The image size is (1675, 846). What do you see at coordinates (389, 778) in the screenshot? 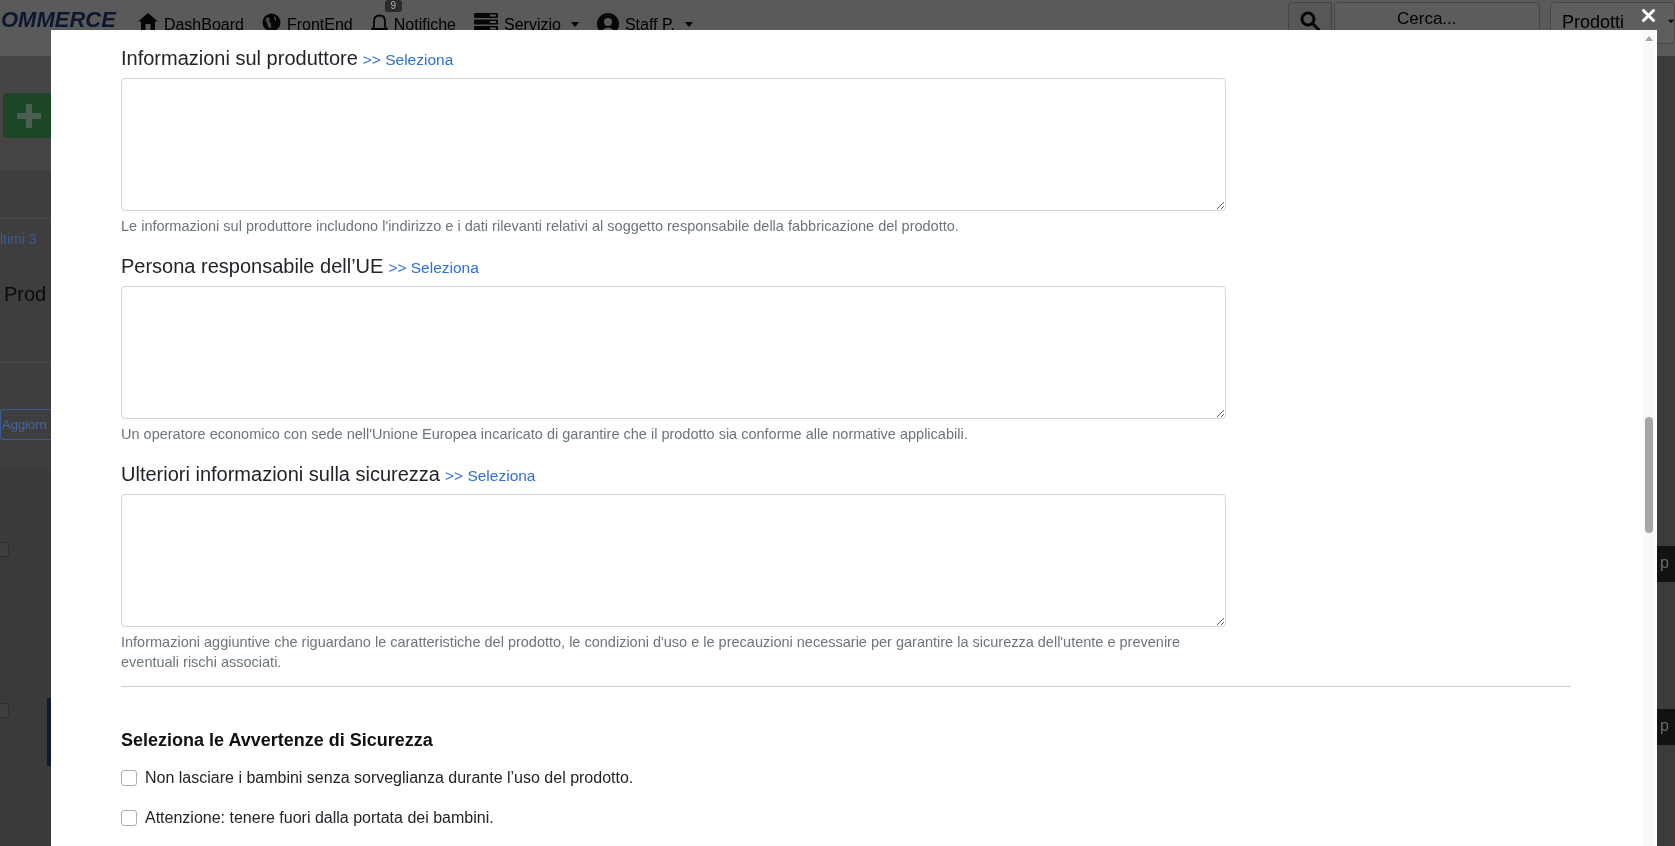
I see `checkbox-label: Non lasciare i bambini senza sorveglianza durante l’uso del prodotto.` at bounding box center [389, 778].